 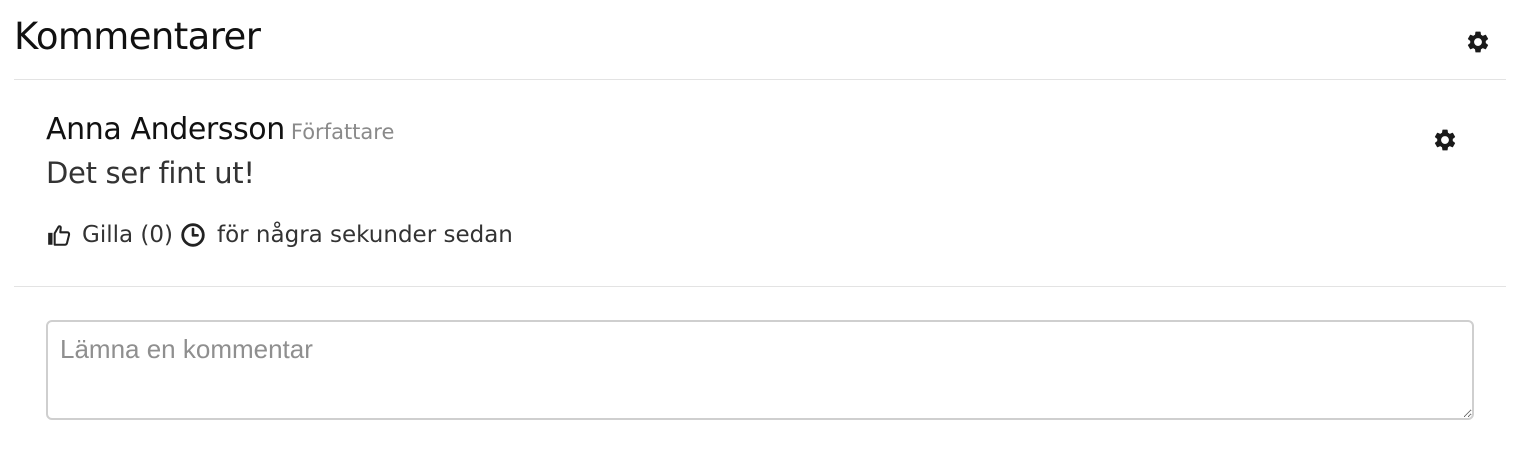 I want to click on thumbs-up-icon, so click(x=59, y=235).